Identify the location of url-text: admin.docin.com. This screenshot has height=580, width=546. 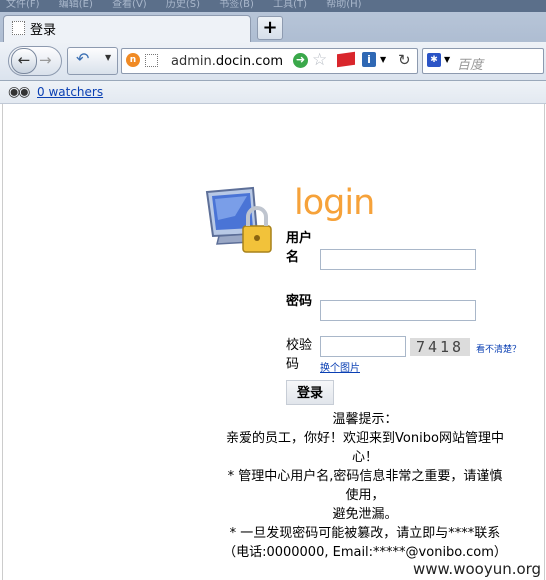
(227, 61).